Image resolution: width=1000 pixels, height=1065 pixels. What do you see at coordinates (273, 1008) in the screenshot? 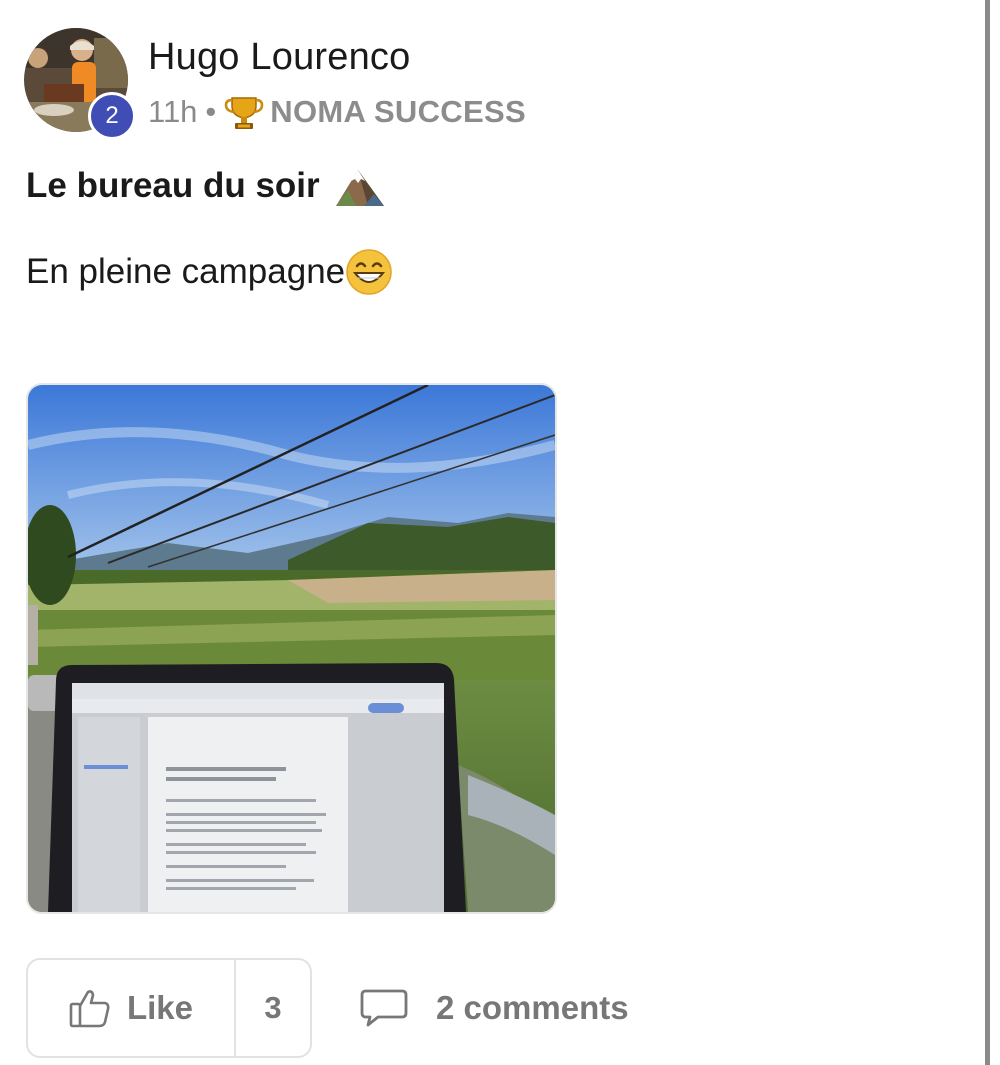
I see `like-count: 3` at bounding box center [273, 1008].